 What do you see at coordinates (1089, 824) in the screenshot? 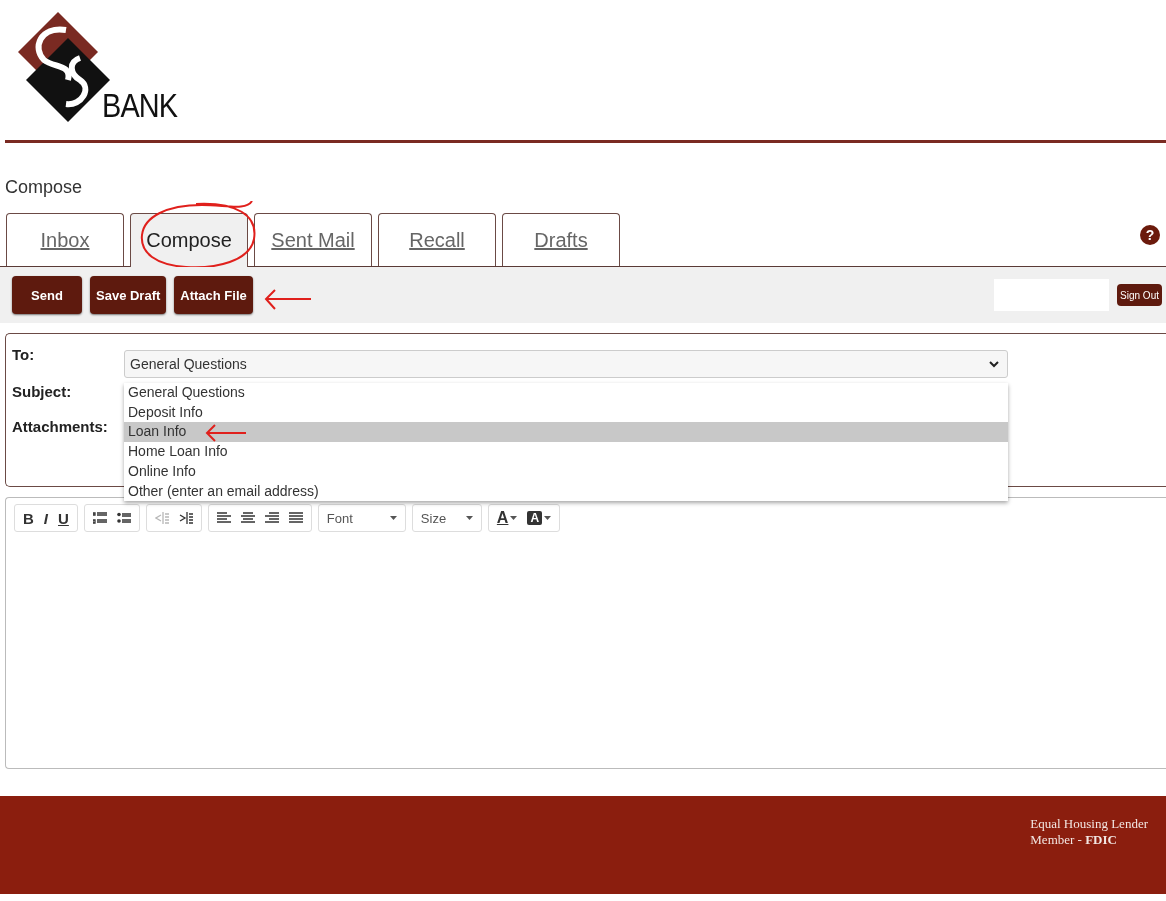
I see `footer-text: Equal Housing Lender` at bounding box center [1089, 824].